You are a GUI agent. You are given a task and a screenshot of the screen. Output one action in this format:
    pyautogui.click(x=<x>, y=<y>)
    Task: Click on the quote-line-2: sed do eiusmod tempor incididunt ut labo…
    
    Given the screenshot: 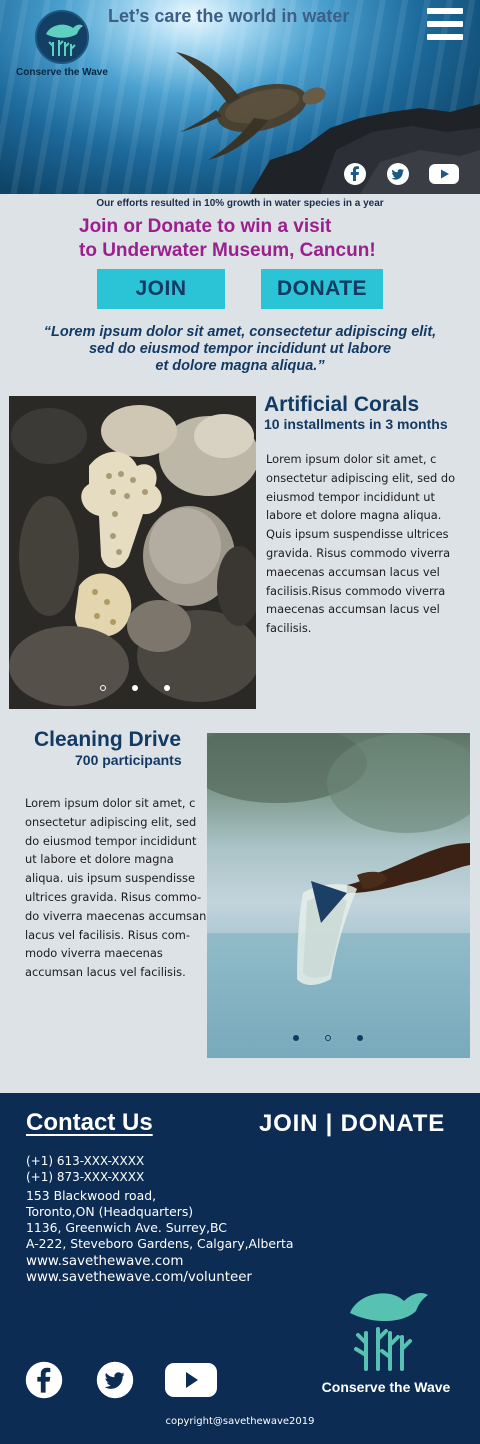 What is the action you would take?
    pyautogui.click(x=240, y=349)
    